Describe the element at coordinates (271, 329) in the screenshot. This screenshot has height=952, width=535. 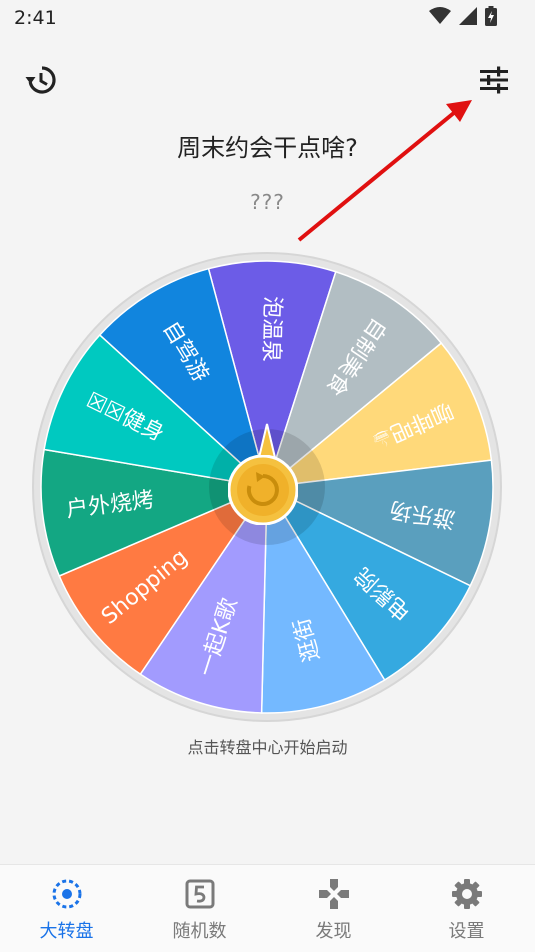
I see `wheel-segment-label: 泡温泉` at that location.